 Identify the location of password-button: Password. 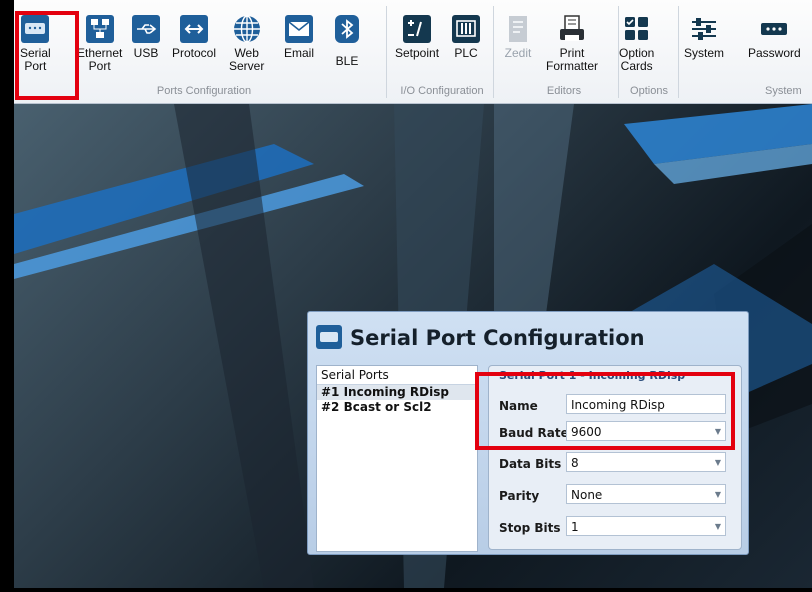
(774, 37).